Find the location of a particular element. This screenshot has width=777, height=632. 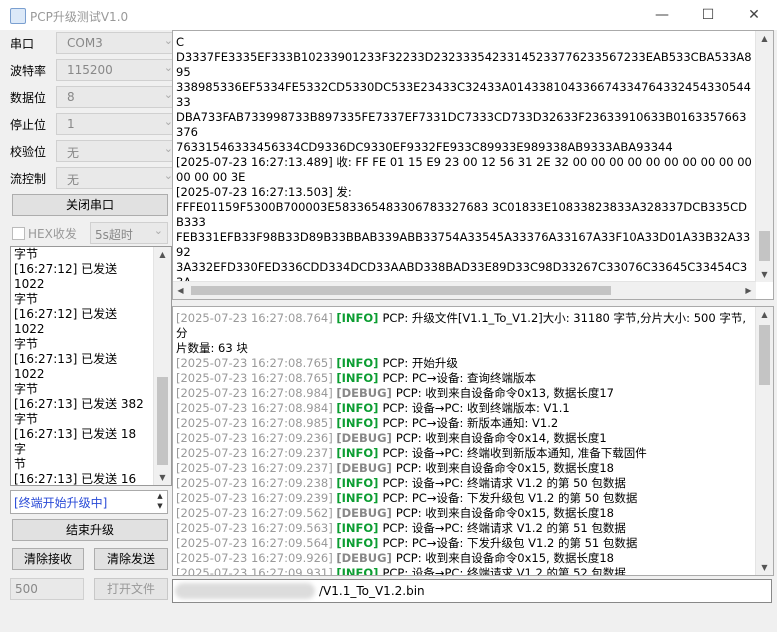

scroll-left-icon: ◀ is located at coordinates (180, 290).